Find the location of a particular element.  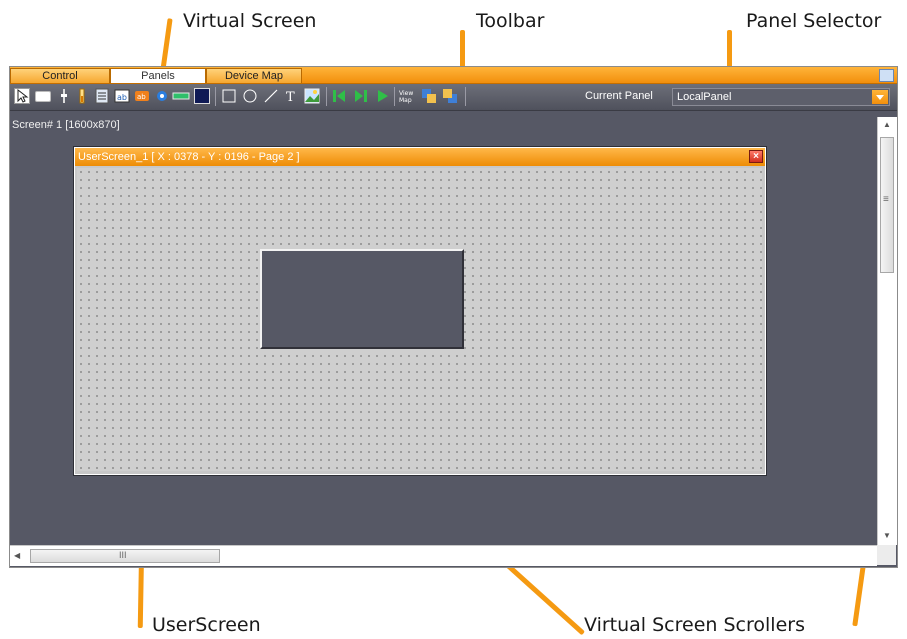

pointer-icon is located at coordinates (22, 96).